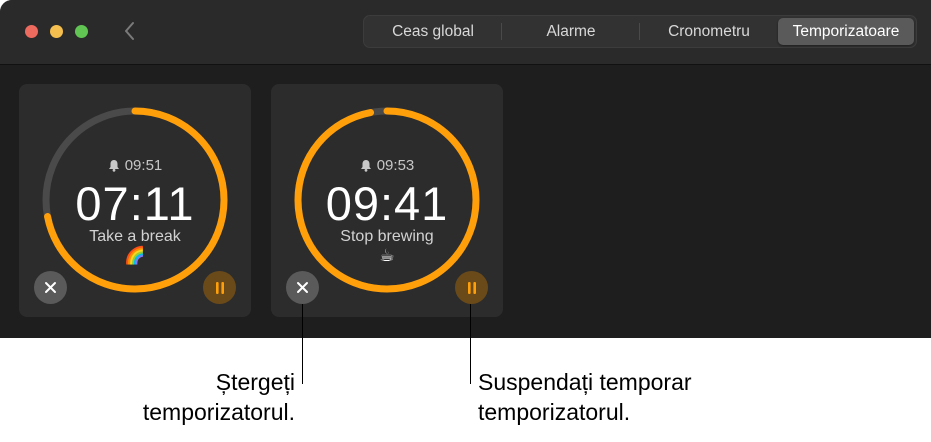 The height and width of the screenshot is (442, 931). I want to click on alarm-time-text: 09:51, so click(143, 165).